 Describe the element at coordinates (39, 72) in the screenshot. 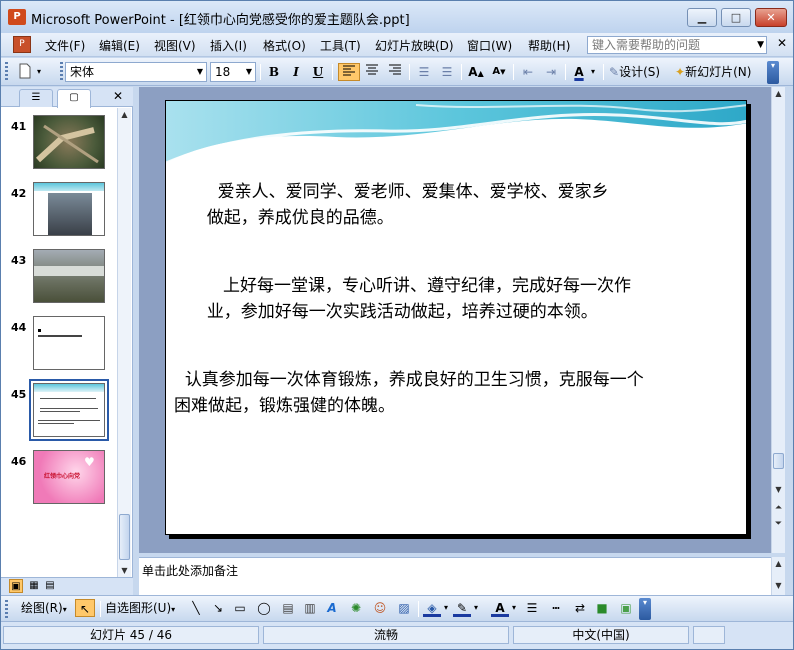

I see `toolbar-options-chevron-icon: ▾` at that location.